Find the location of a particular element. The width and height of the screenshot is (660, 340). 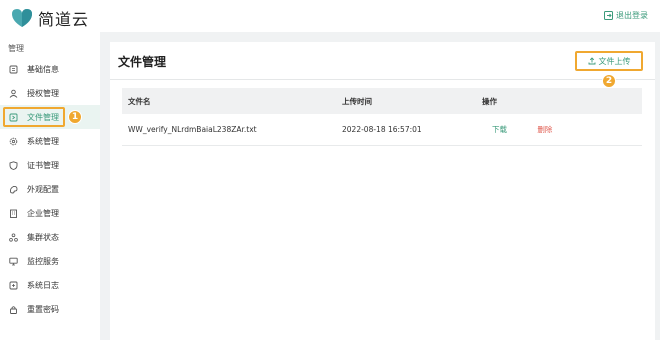

upload-file-button: 文件上传 is located at coordinates (609, 61).